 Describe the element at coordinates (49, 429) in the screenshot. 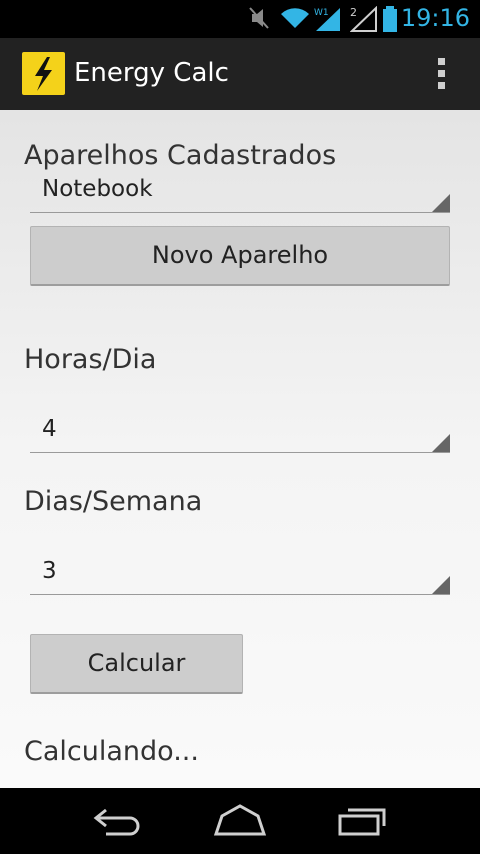

I see `hours-spinner-value: 4` at that location.